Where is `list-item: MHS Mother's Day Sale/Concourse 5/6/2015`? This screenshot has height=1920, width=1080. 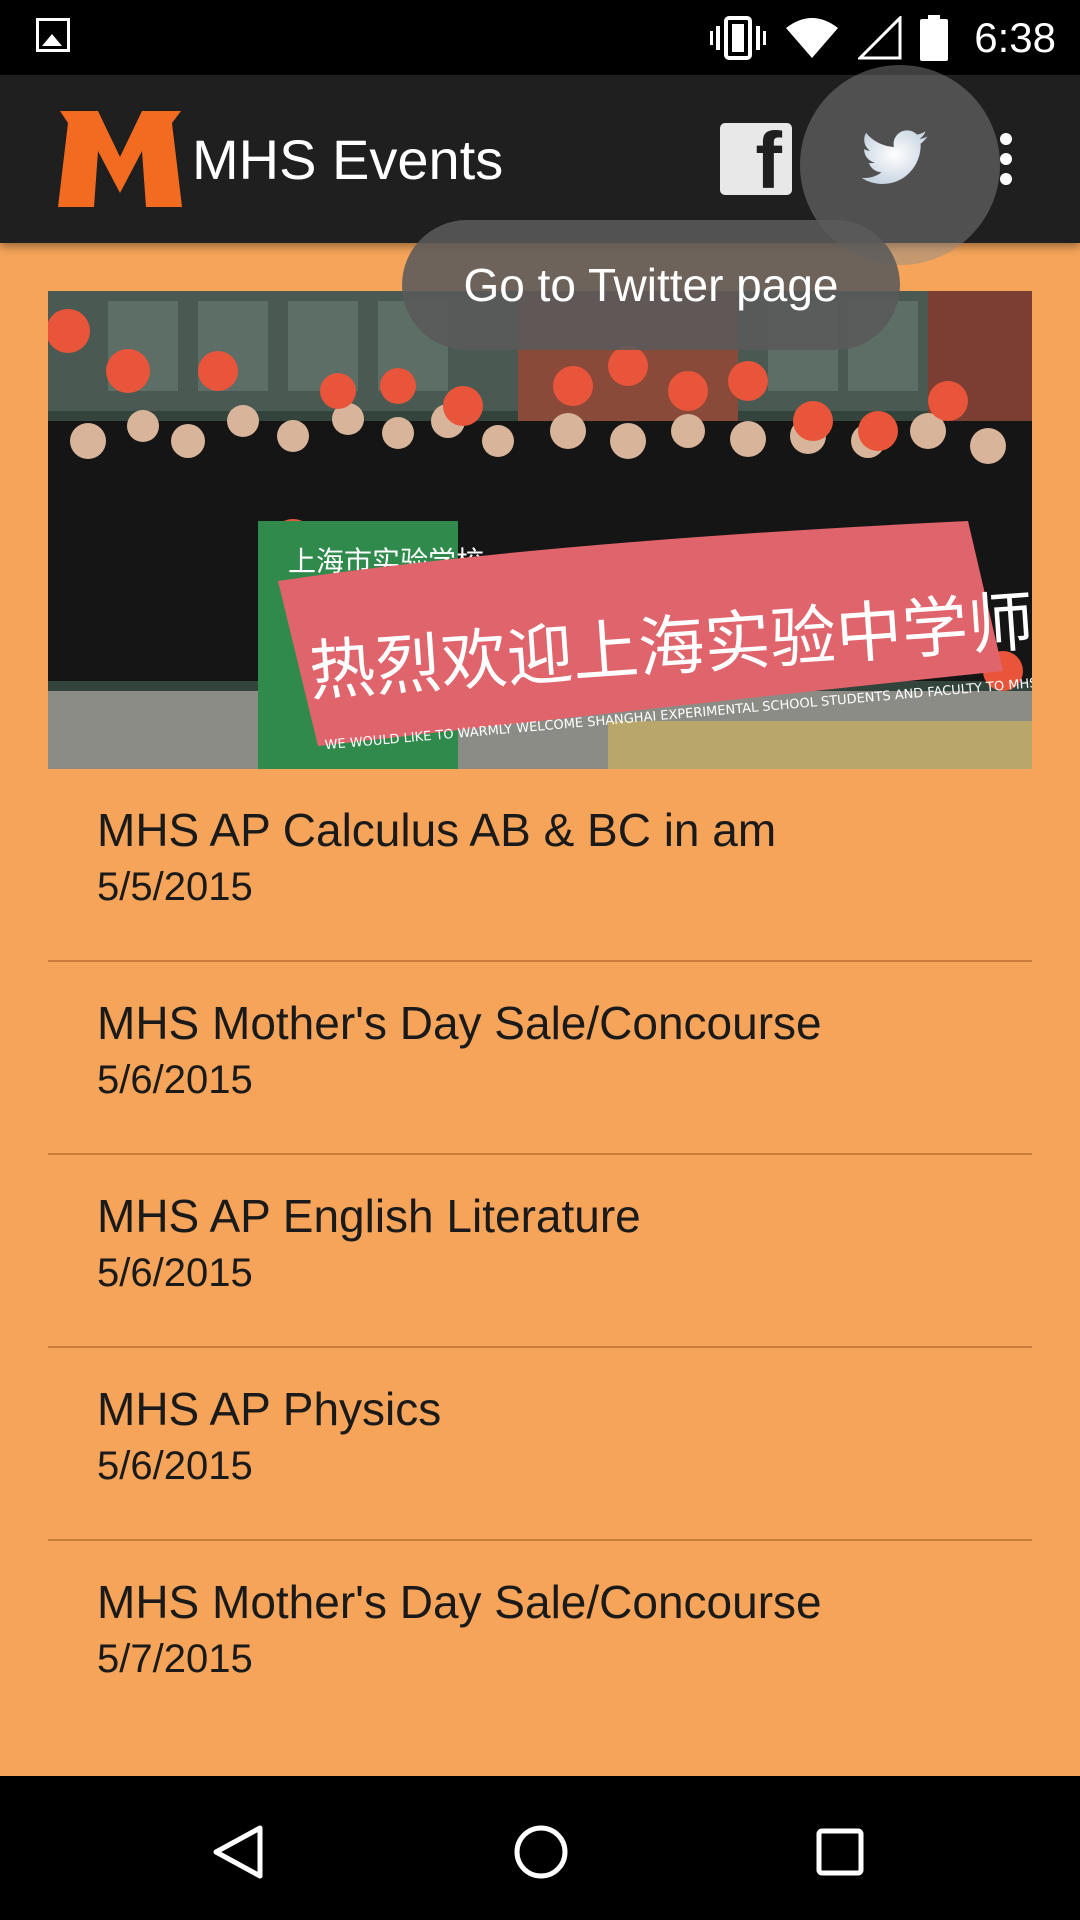
list-item: MHS Mother's Day Sale/Concourse 5/6/2015 is located at coordinates (540, 1058).